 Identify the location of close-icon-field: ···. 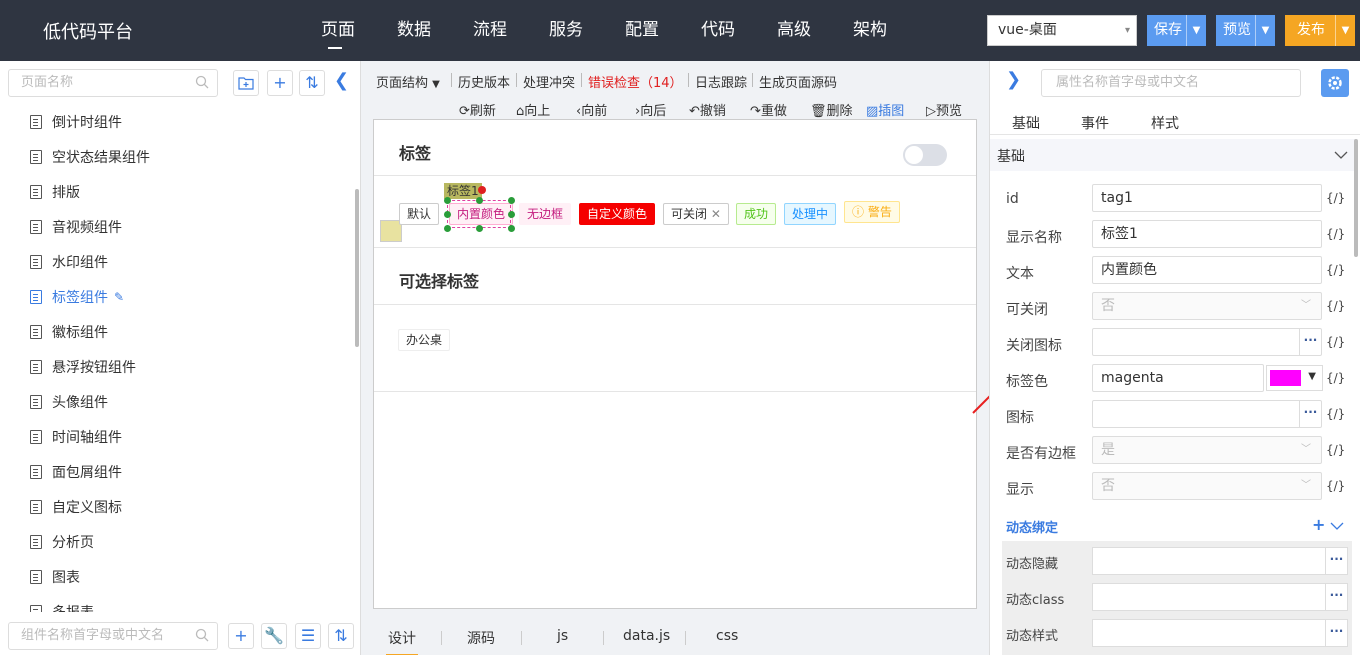
(1207, 342).